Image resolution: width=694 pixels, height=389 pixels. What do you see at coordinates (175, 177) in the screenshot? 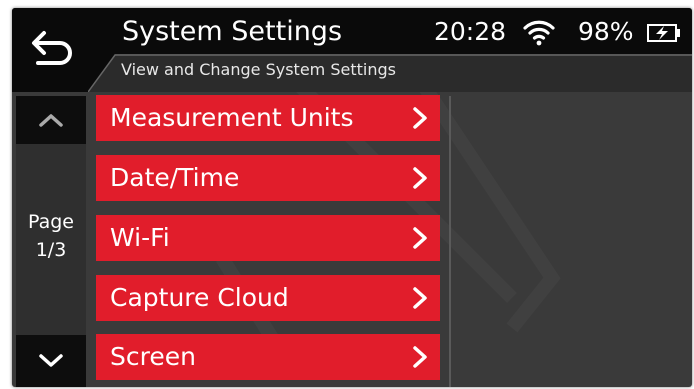
I see `menu-item-label: Date/Time` at bounding box center [175, 177].